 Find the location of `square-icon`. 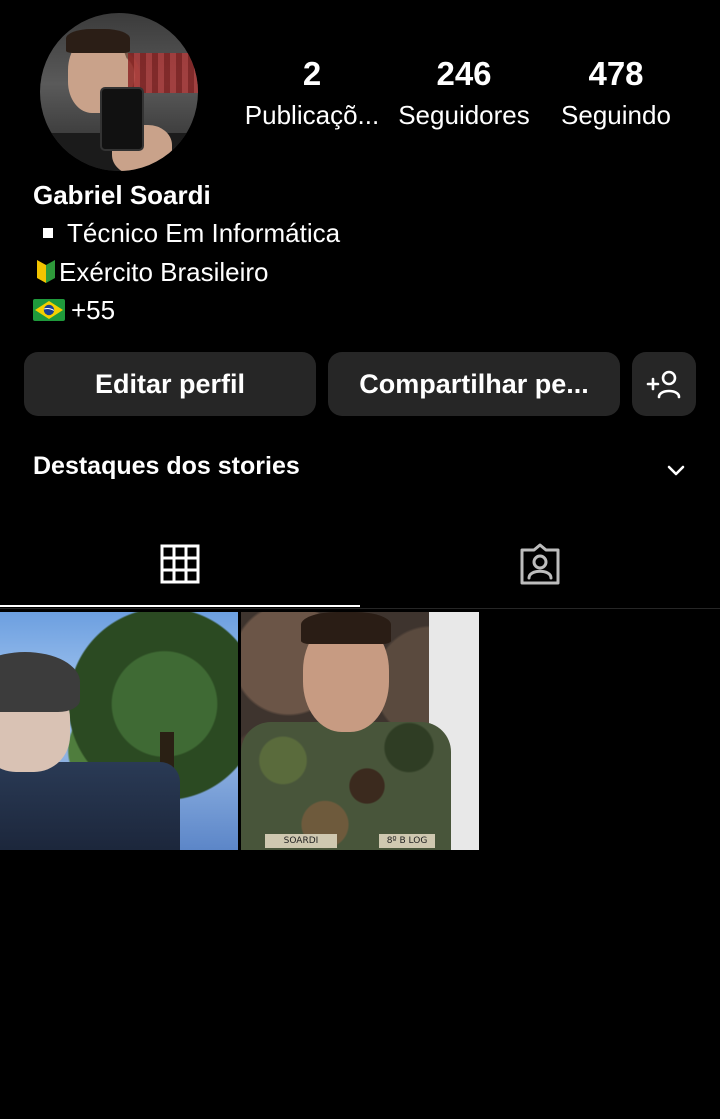

square-icon is located at coordinates (48, 233).